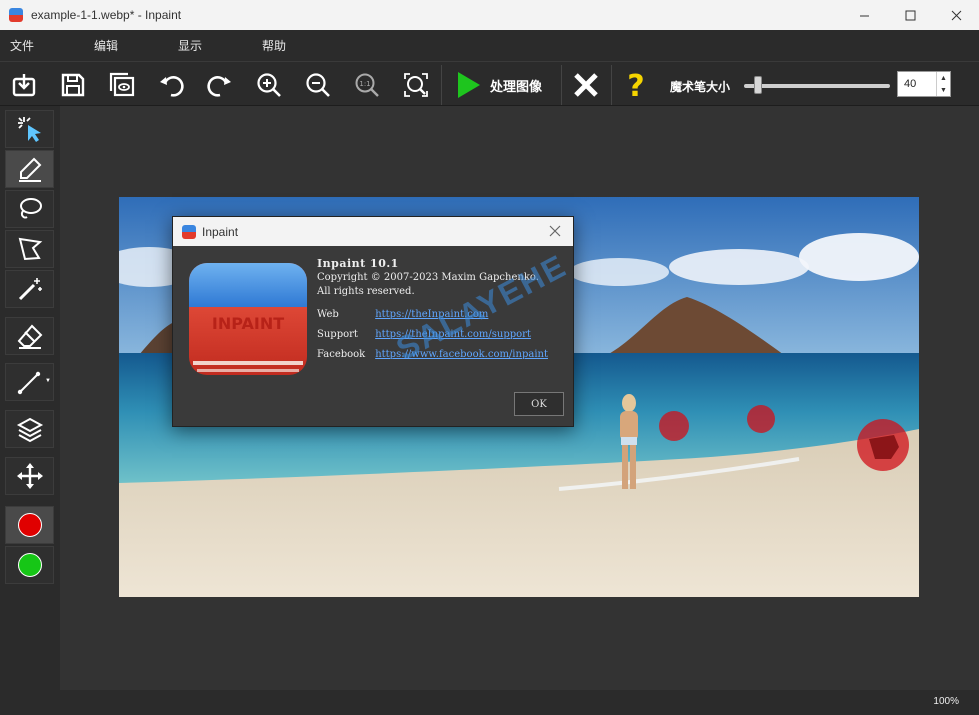 Image resolution: width=979 pixels, height=715 pixels. I want to click on zoom-out-icon, so click(318, 85).